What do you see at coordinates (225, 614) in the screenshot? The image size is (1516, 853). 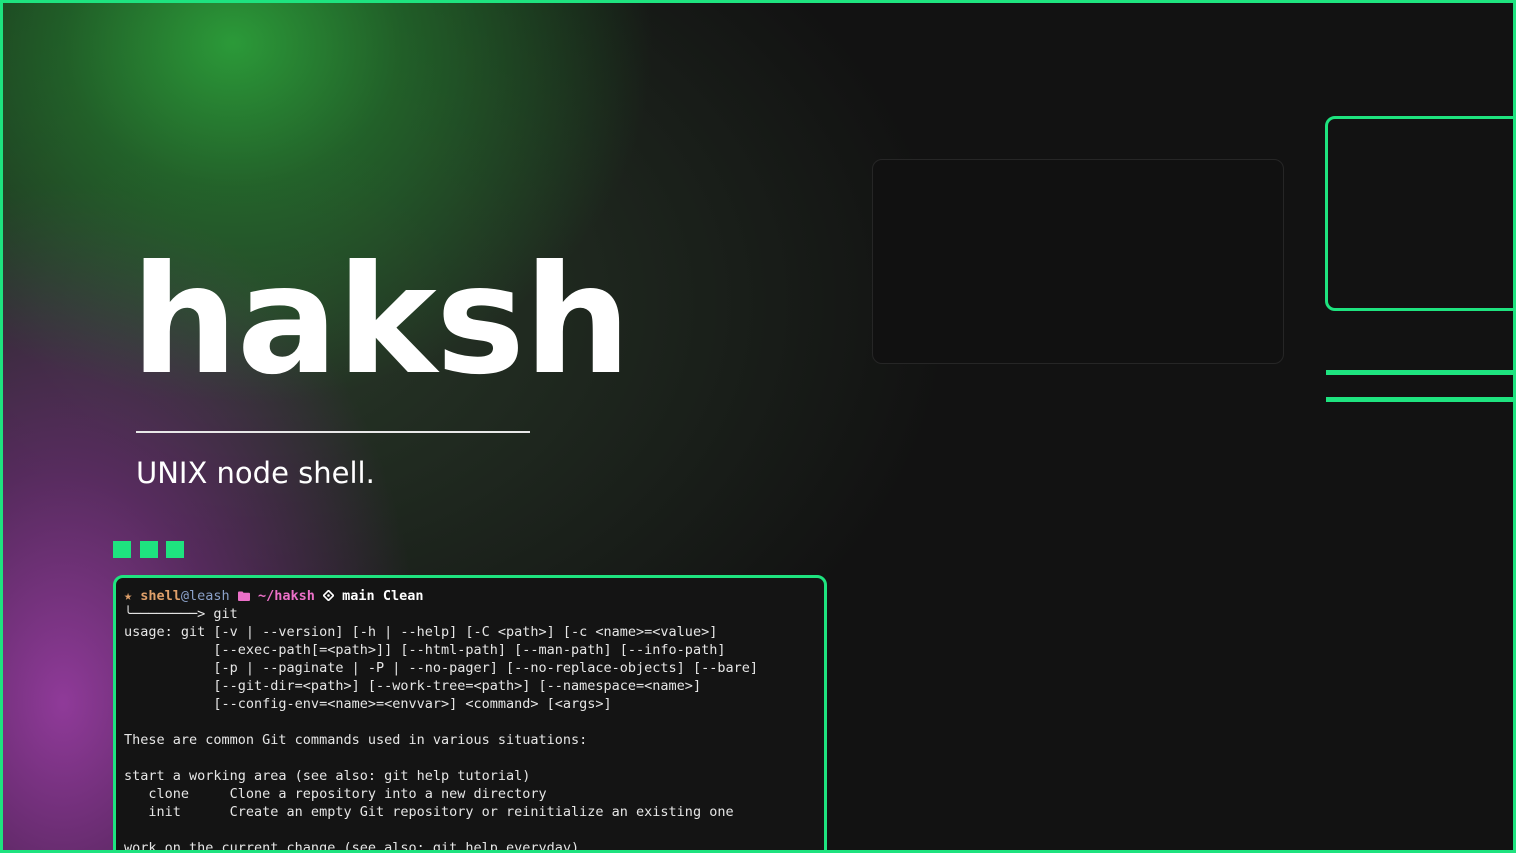 I see `terminal-command: git` at bounding box center [225, 614].